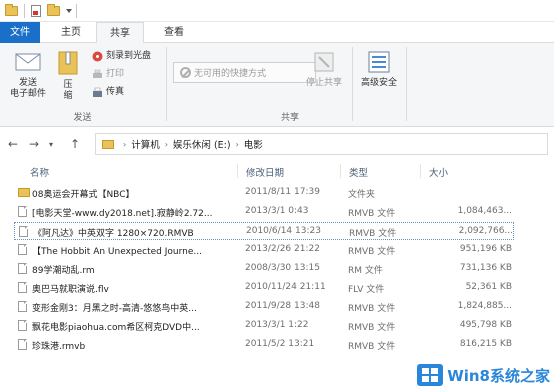 This screenshot has height=392, width=554. I want to click on printer-icon, so click(97, 73).